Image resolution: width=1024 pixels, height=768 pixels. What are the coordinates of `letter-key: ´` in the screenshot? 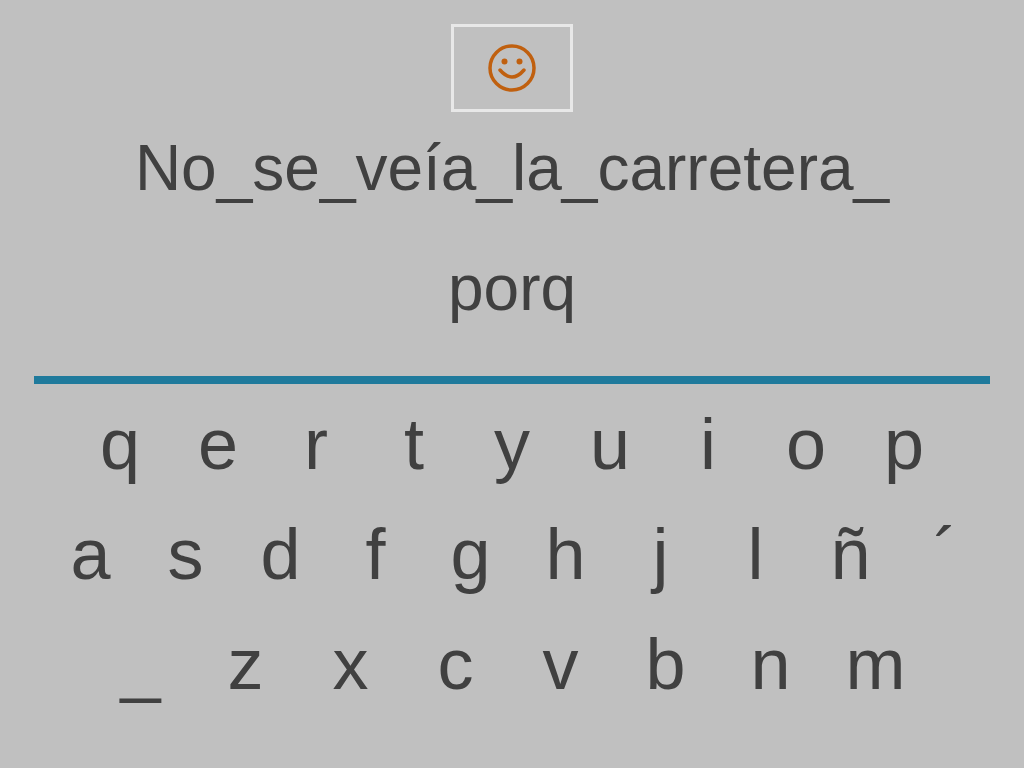 It's located at (945, 554).